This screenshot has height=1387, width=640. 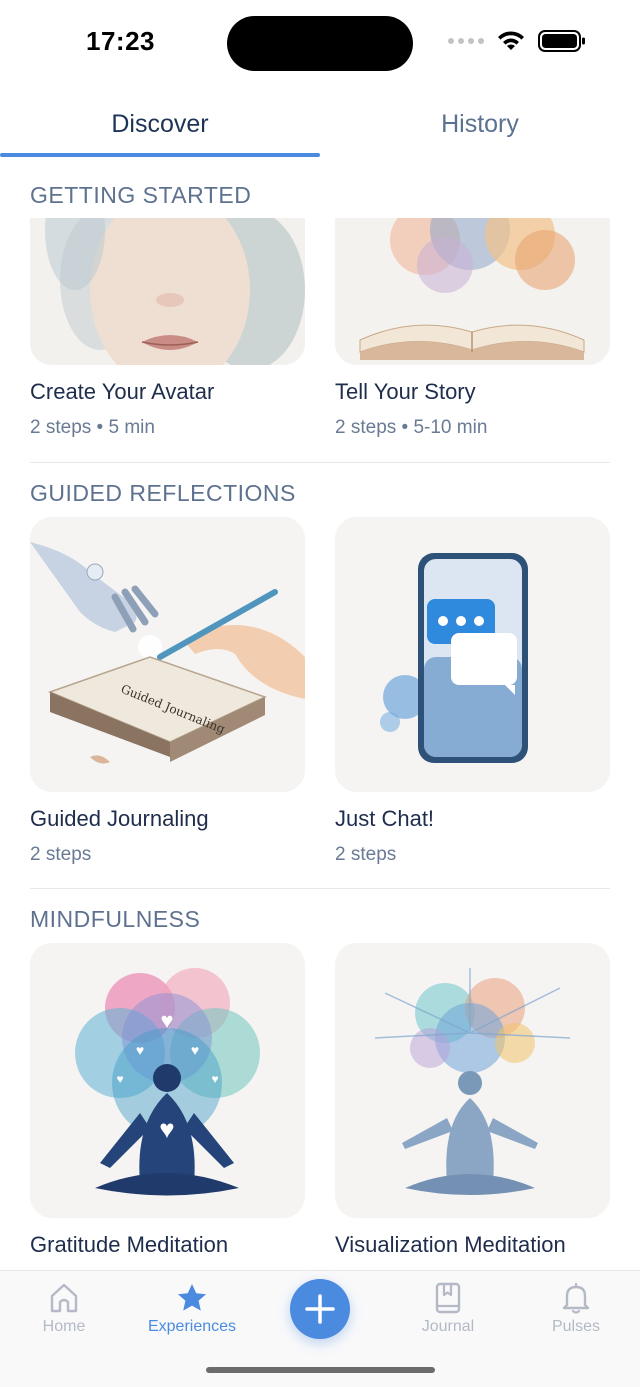 I want to click on section-title-guided-reflections: GUIDED REFLECTIONS, so click(x=163, y=493).